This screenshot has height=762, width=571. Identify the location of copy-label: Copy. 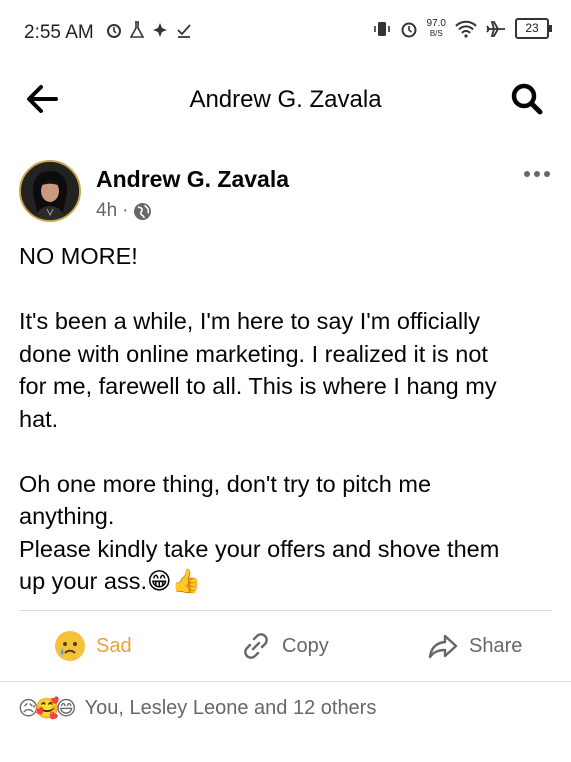
(305, 645).